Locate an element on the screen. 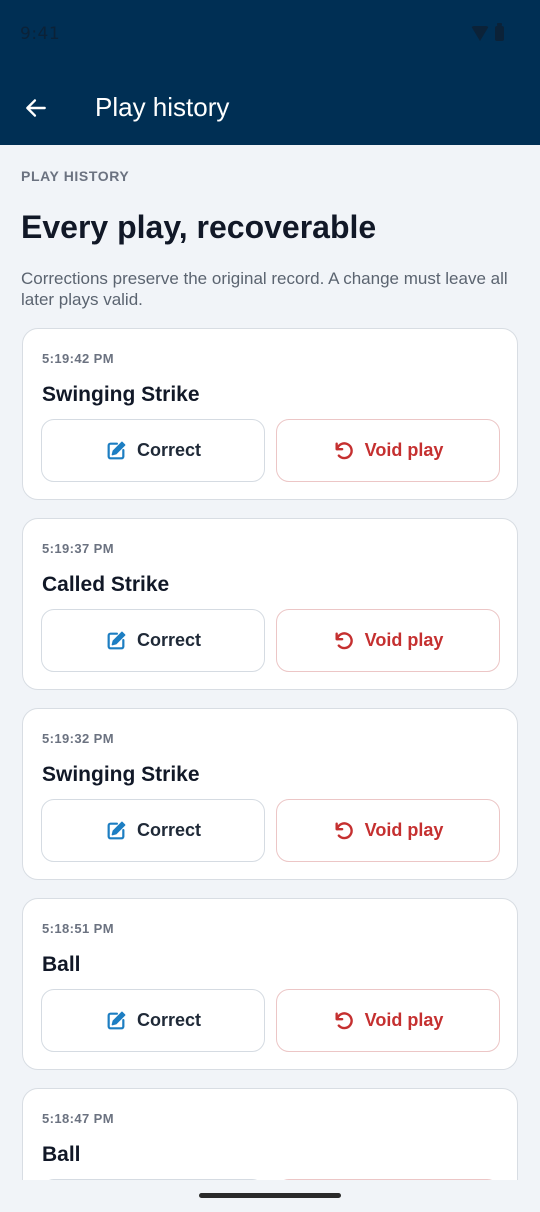 The height and width of the screenshot is (1212, 540). home-indicator is located at coordinates (270, 1195).